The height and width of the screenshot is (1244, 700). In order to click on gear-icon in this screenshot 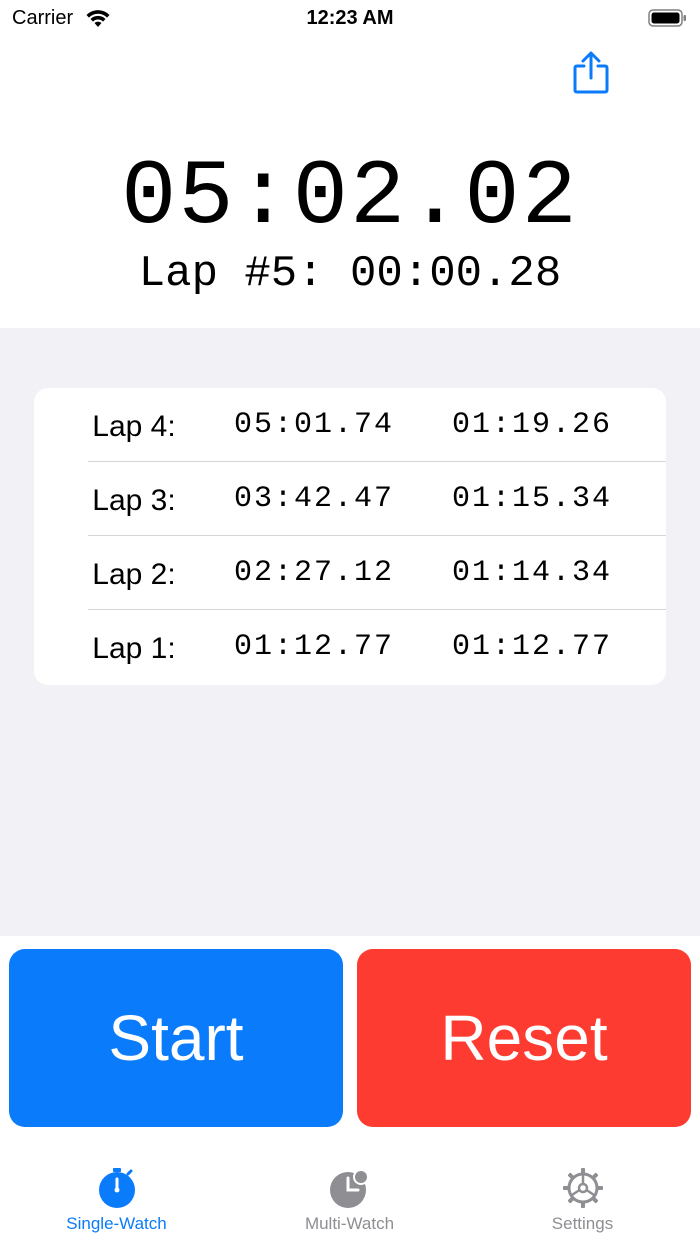, I will do `click(582, 1188)`.